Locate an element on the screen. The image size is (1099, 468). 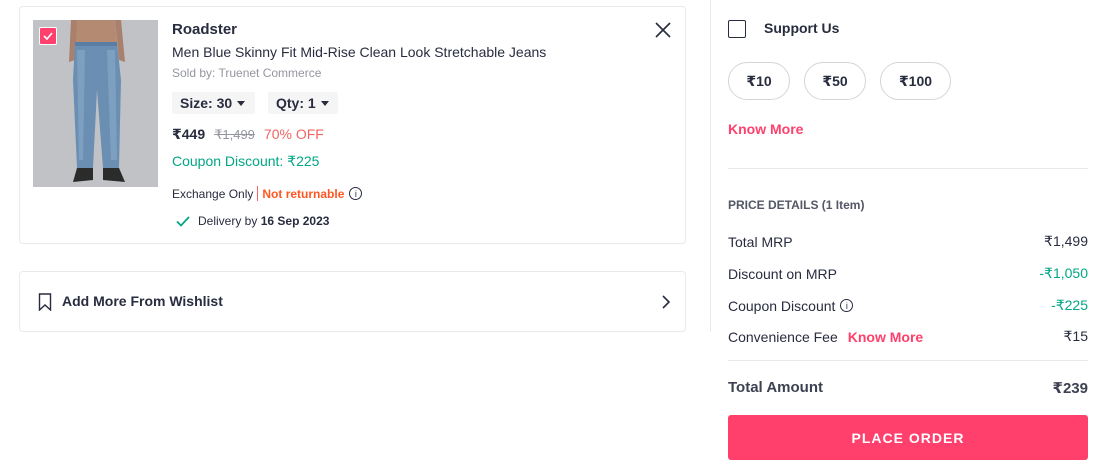
discount-percent: 70% OFF is located at coordinates (293, 134).